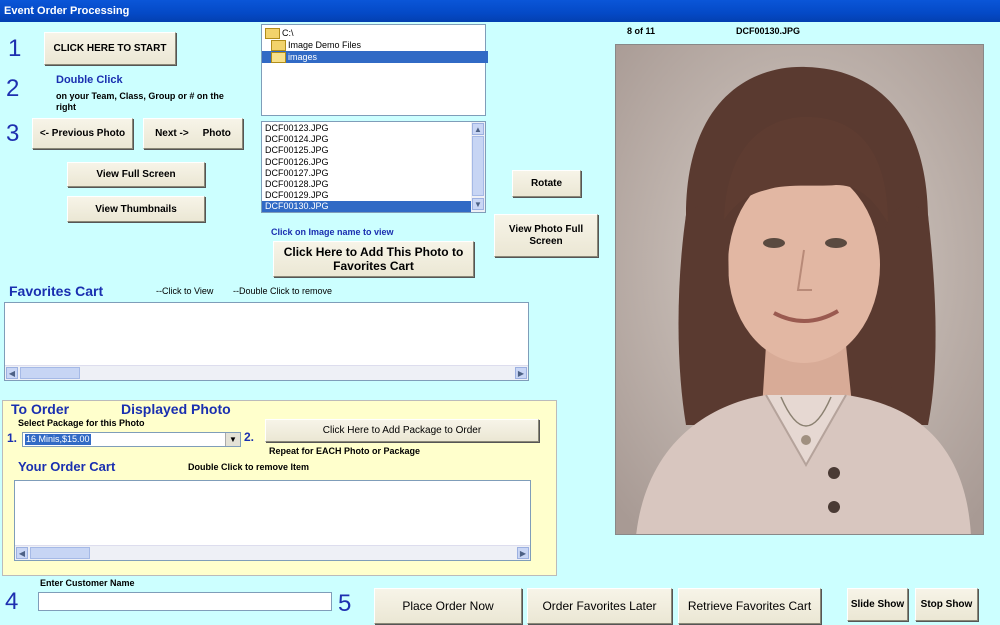 The height and width of the screenshot is (625, 1000). Describe the element at coordinates (272, 552) in the screenshot. I see `order-cart-scrollbar: ◀ ▶` at that location.